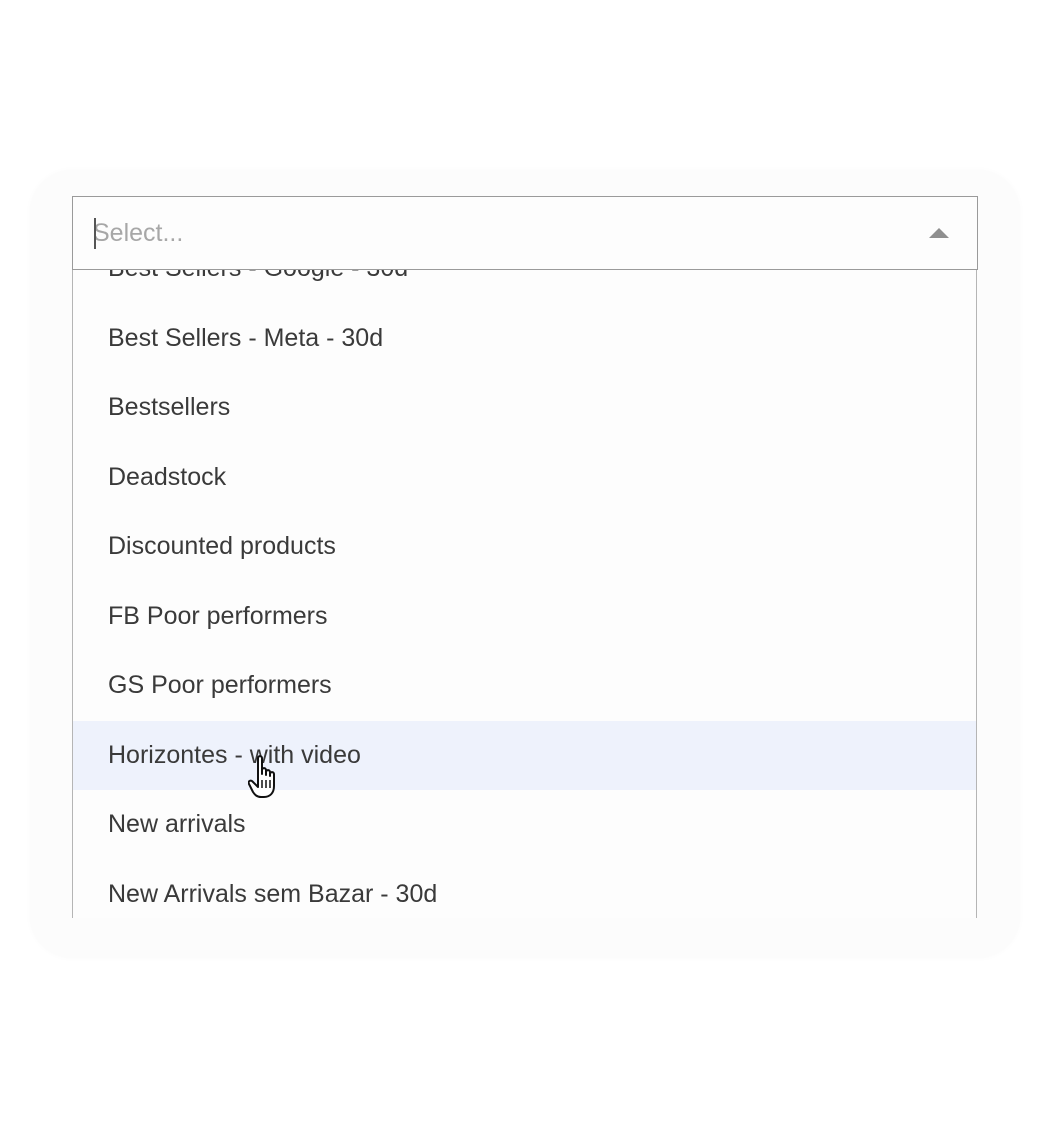 This screenshot has height=1126, width=1050. I want to click on option-deadstock: Deadstock, so click(524, 478).